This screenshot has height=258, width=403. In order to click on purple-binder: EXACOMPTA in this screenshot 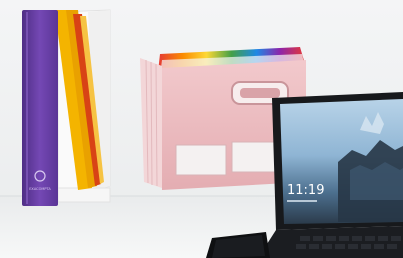, I will do `click(40, 108)`.